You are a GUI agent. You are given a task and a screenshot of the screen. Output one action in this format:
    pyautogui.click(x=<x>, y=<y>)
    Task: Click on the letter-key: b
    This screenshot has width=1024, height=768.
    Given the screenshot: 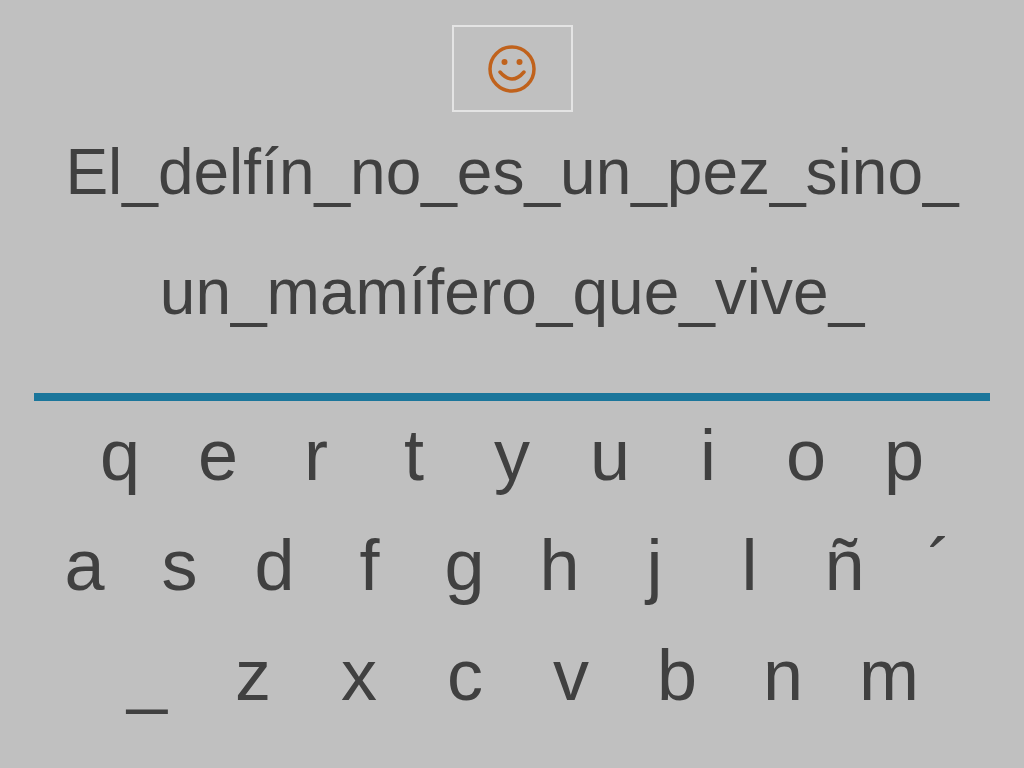 What is the action you would take?
    pyautogui.click(x=676, y=676)
    